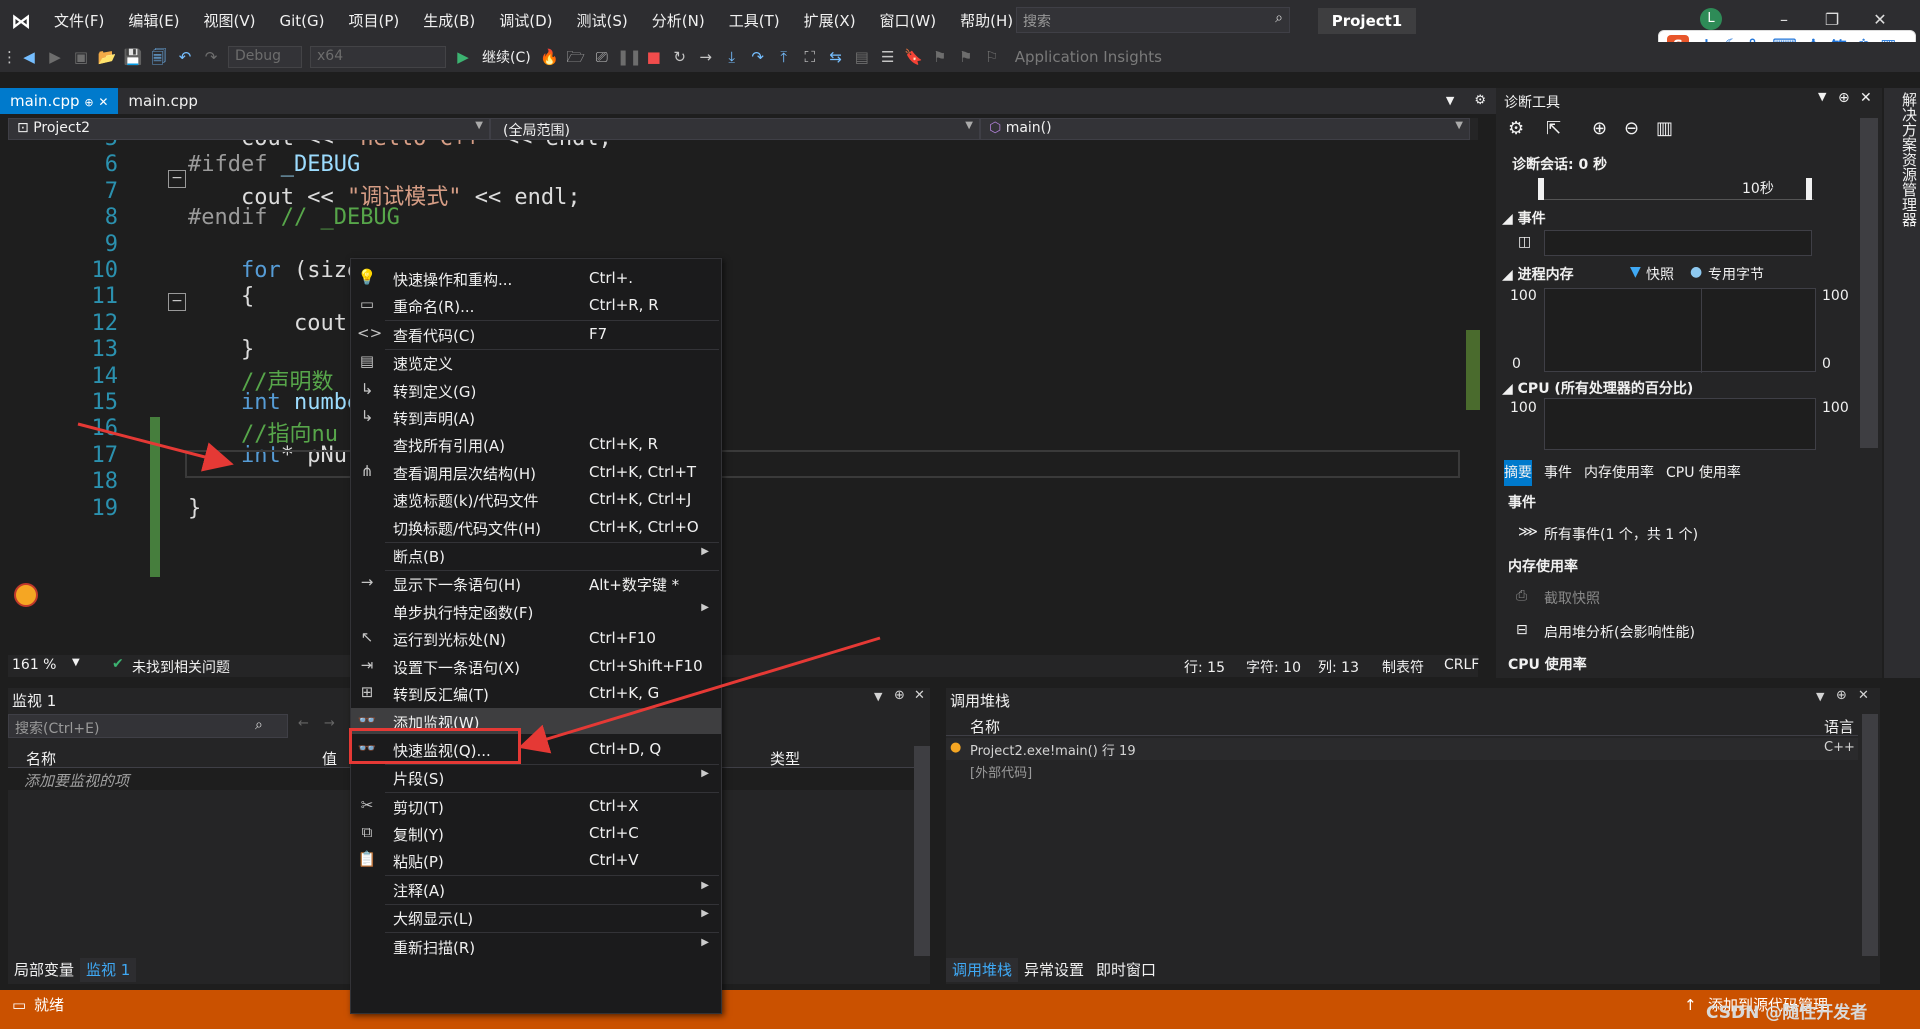 This screenshot has height=1029, width=1920. What do you see at coordinates (699, 695) in the screenshot?
I see `arrow-to-add-watch` at bounding box center [699, 695].